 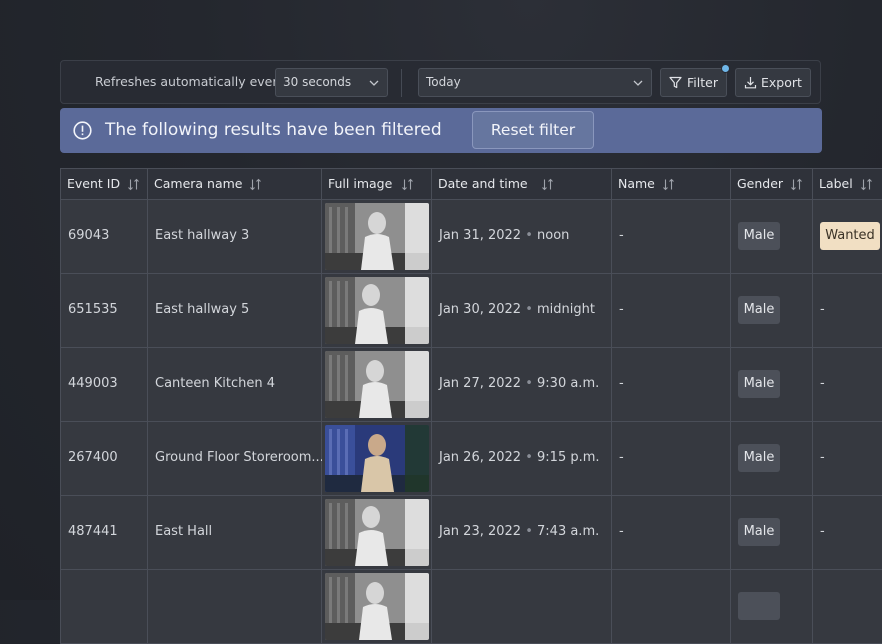 I want to click on event-time: 9:30 a.m., so click(x=568, y=383).